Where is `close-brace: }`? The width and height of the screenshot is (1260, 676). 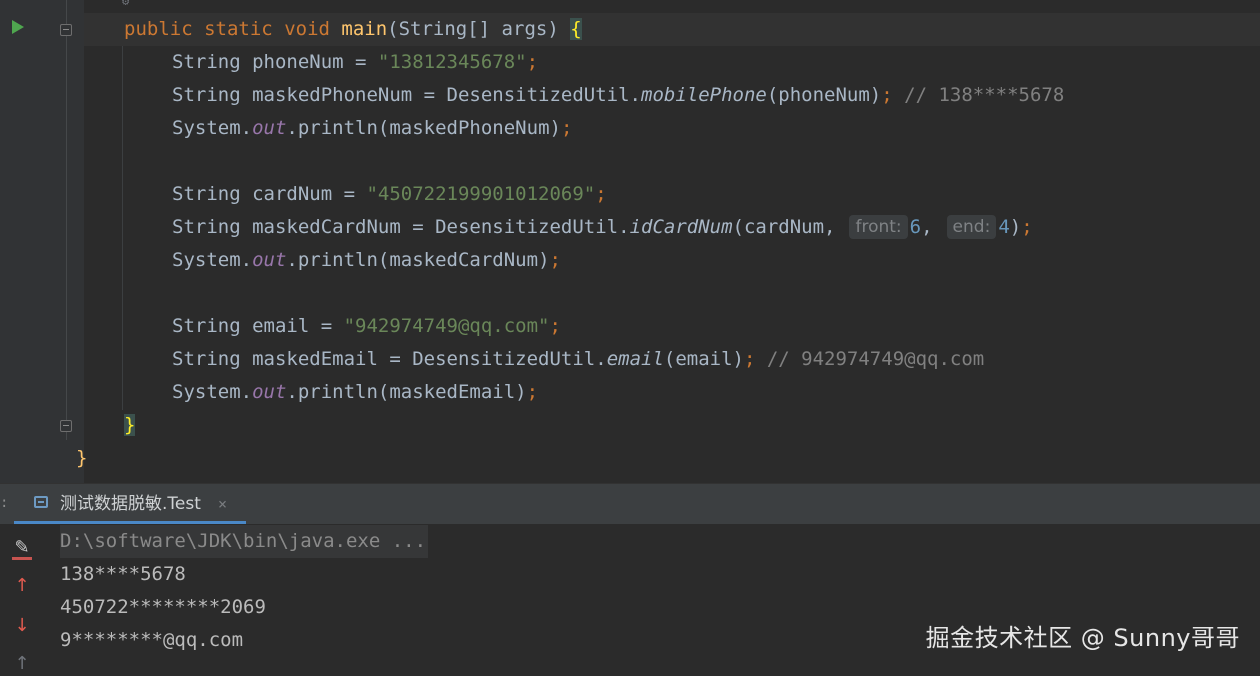
close-brace: } is located at coordinates (130, 425).